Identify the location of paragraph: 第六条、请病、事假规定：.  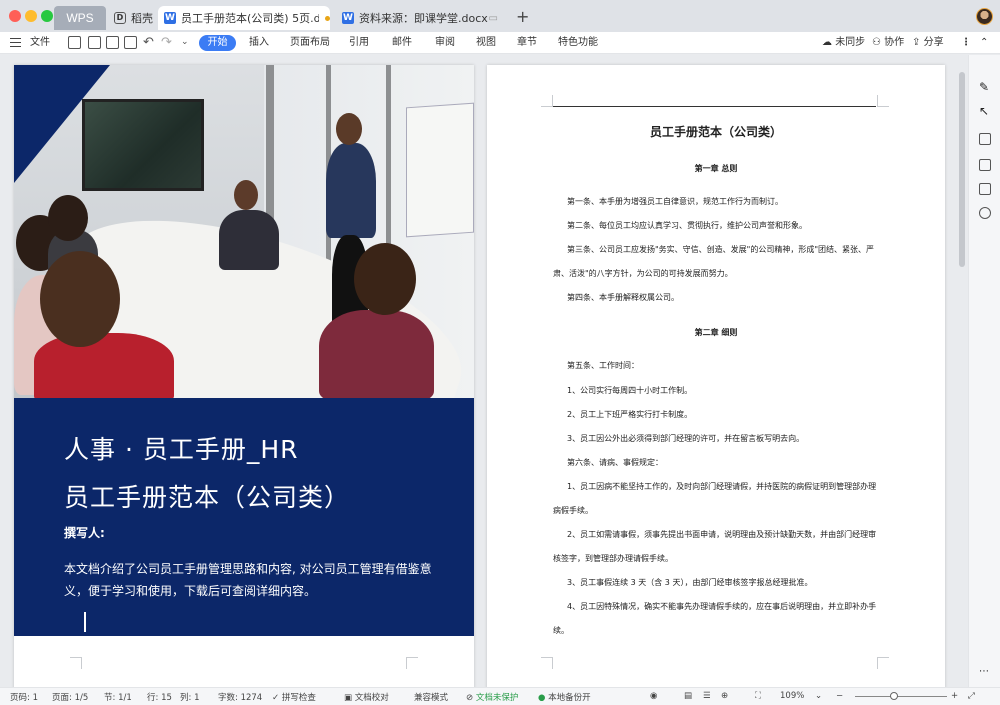
(727, 463).